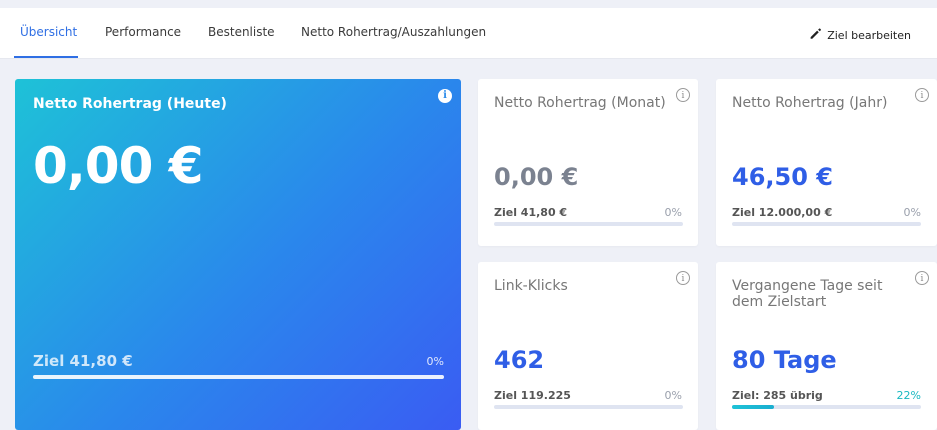  Describe the element at coordinates (393, 32) in the screenshot. I see `tab-netto-rohertrag-auszahlungen: Netto Rohertrag/Auszahlungen` at that location.